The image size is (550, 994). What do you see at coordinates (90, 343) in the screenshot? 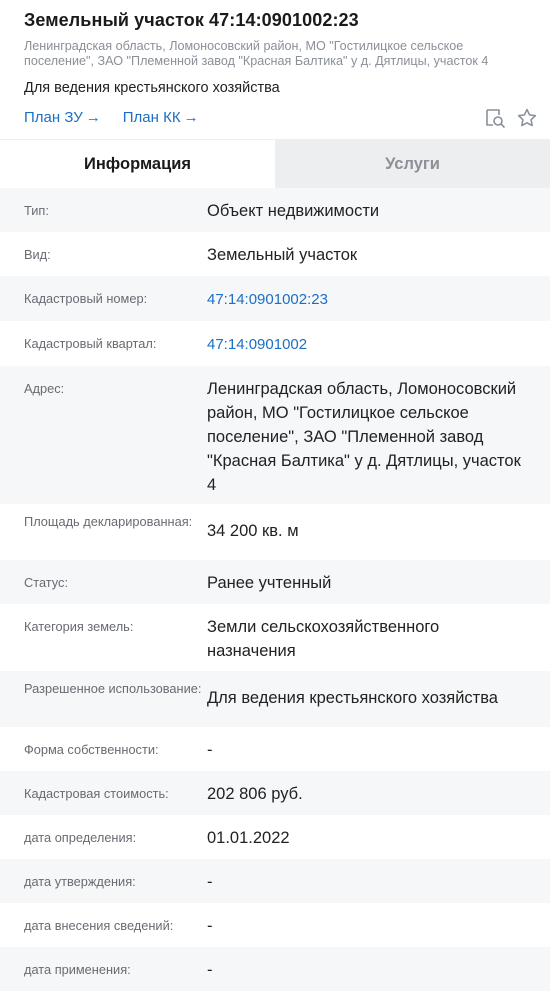
I see `row-label: Кадастровый квартал:` at bounding box center [90, 343].